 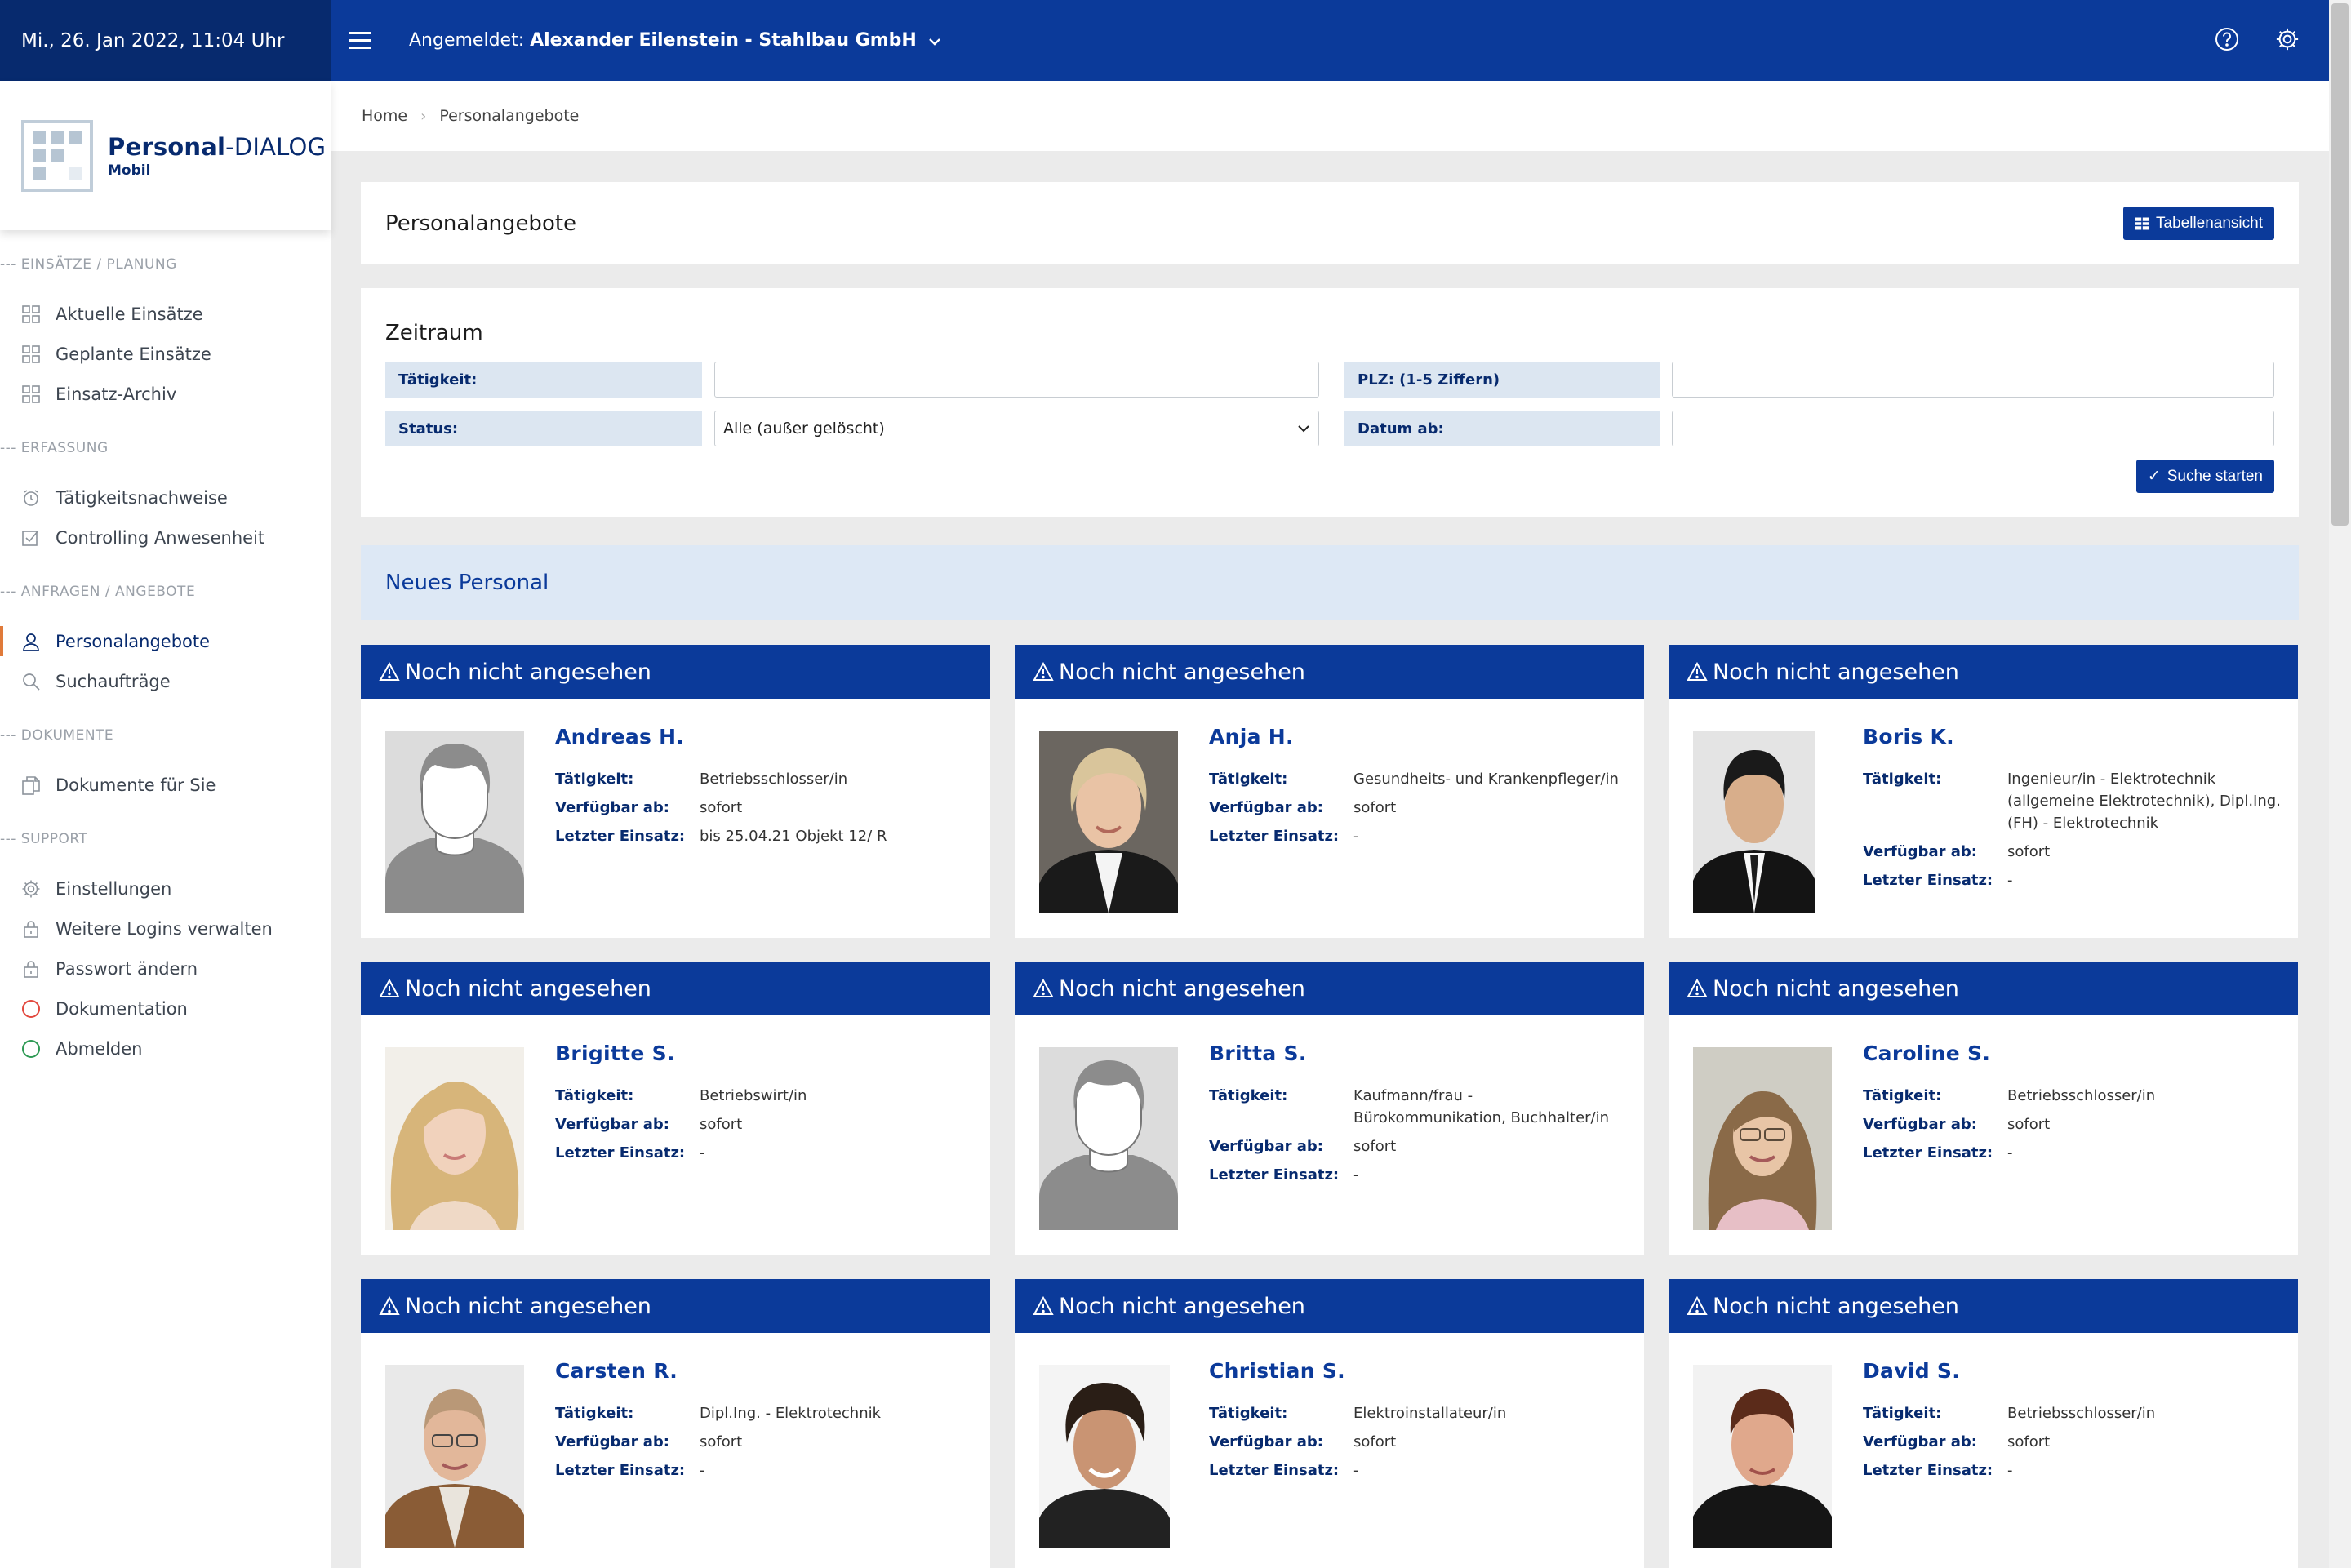 What do you see at coordinates (165, 156) in the screenshot?
I see `logo: Personal-DIALOG Mobil` at bounding box center [165, 156].